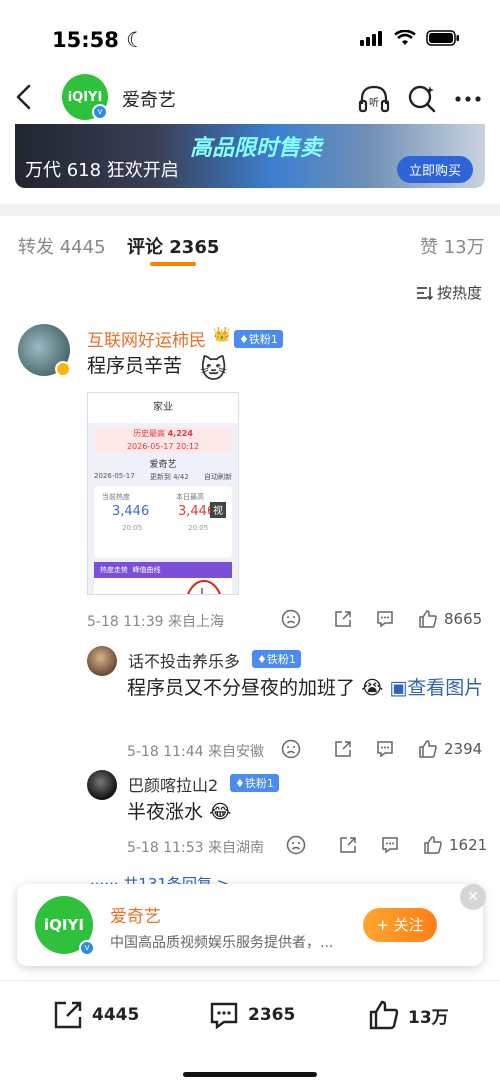 This screenshot has height=1087, width=500. I want to click on user-badge-icon, so click(63, 369).